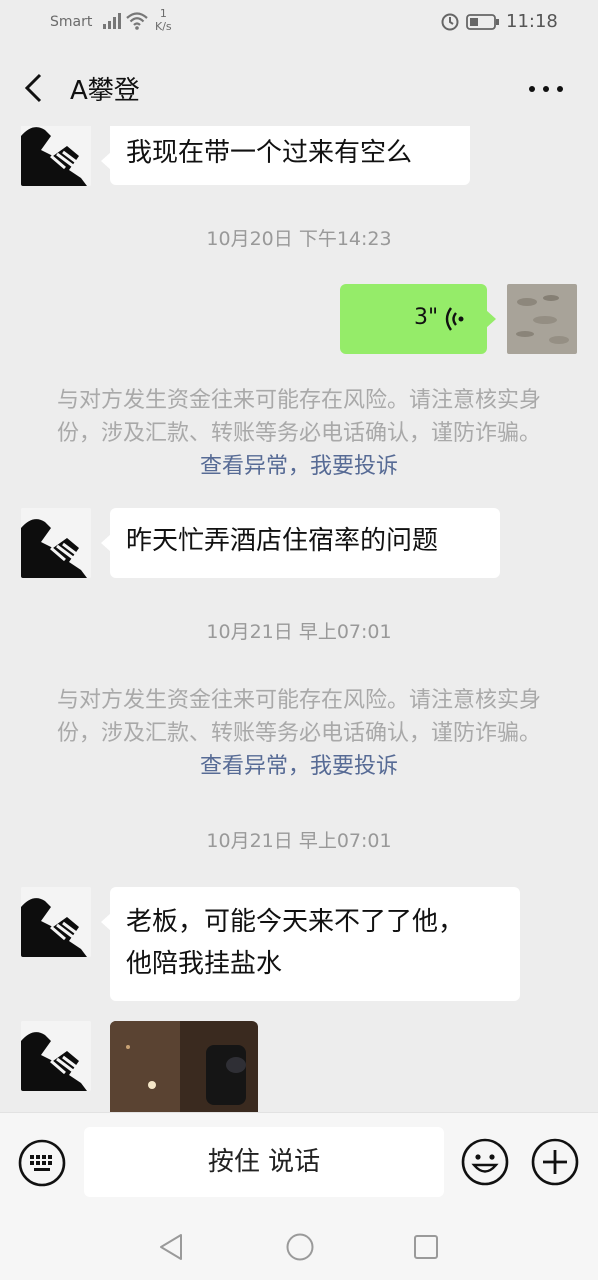  Describe the element at coordinates (295, 922) in the screenshot. I see `message-text-line: 老板，可能今天来不了了他，` at that location.